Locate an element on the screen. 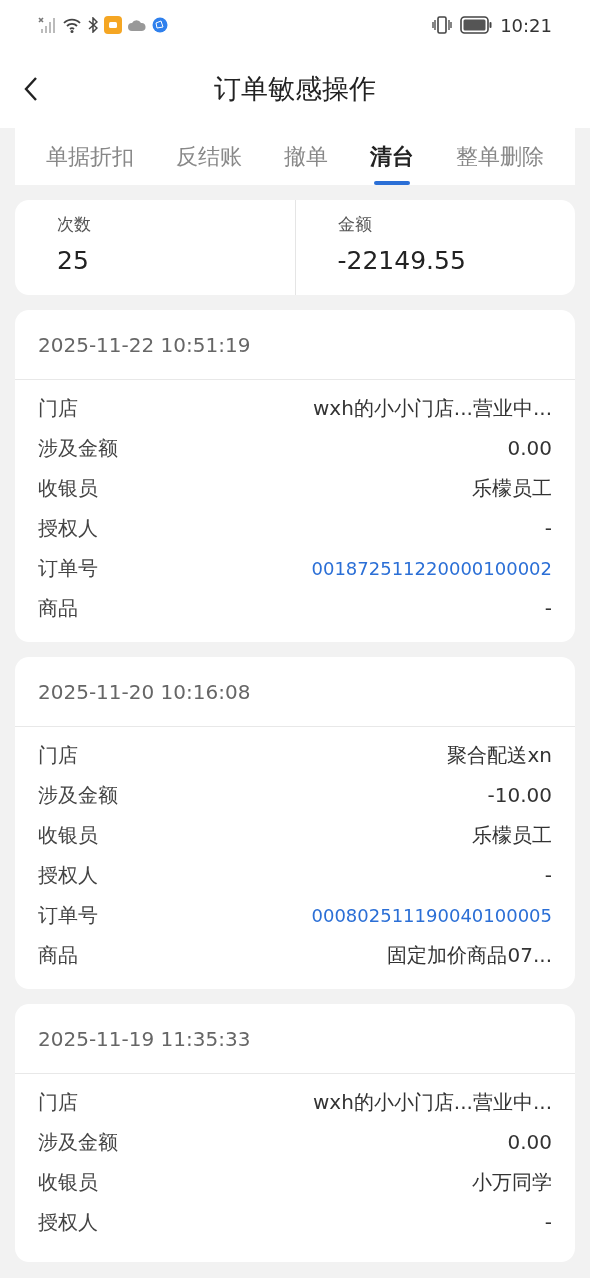  field-value: 小万同学 is located at coordinates (512, 1182).